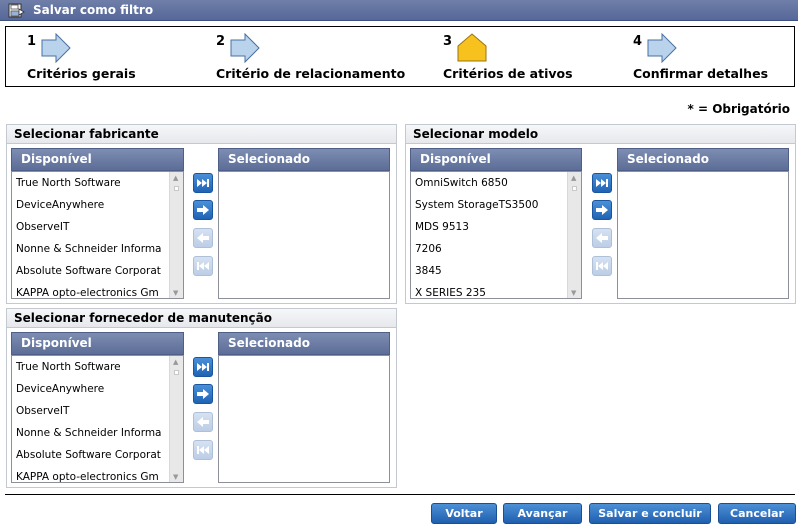 The height and width of the screenshot is (528, 798). What do you see at coordinates (542, 513) in the screenshot?
I see `next-button: Avançar` at bounding box center [542, 513].